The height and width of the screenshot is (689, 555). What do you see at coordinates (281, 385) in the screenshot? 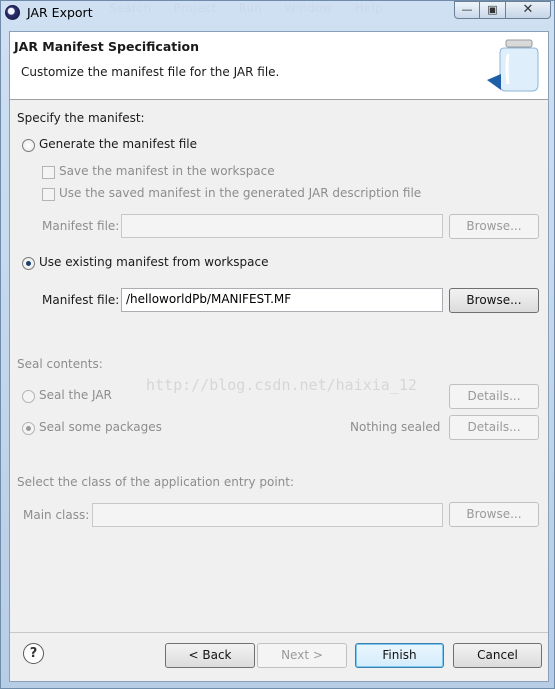
I see `watermark-text: http://blog.csdn.net/haixia_12` at bounding box center [281, 385].